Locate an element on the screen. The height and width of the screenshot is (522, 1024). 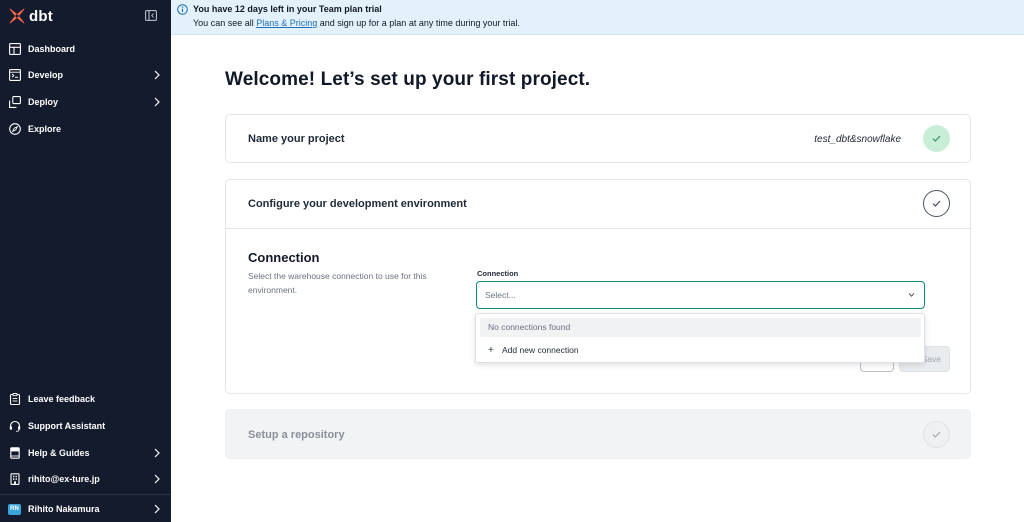
step-setup-repository: Setup a repository is located at coordinates (598, 434).